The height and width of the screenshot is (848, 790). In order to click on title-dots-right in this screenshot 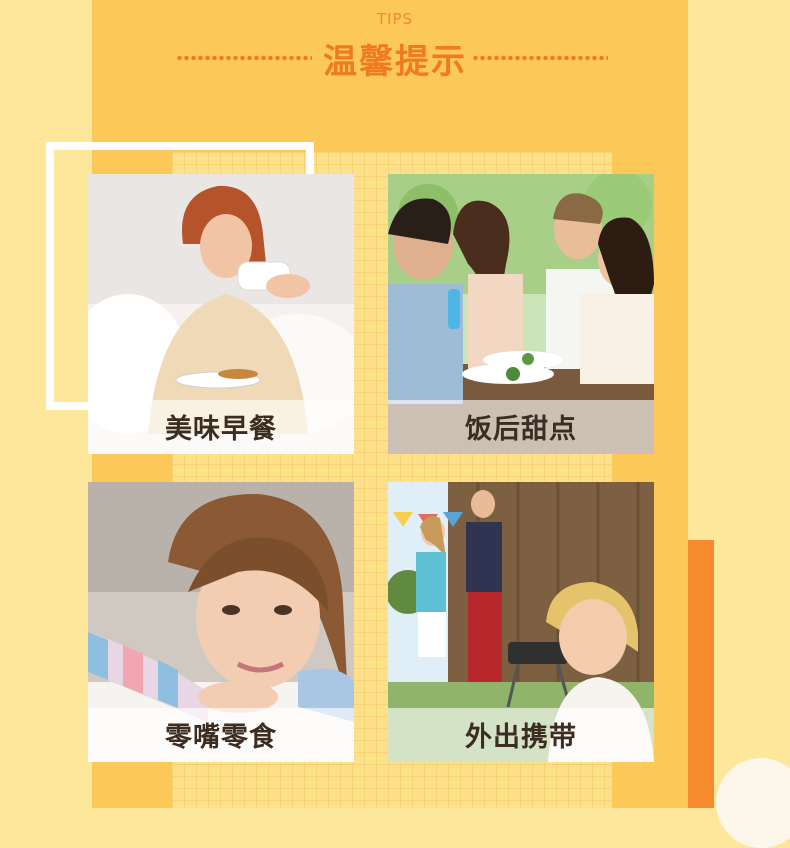, I will do `click(540, 58)`.